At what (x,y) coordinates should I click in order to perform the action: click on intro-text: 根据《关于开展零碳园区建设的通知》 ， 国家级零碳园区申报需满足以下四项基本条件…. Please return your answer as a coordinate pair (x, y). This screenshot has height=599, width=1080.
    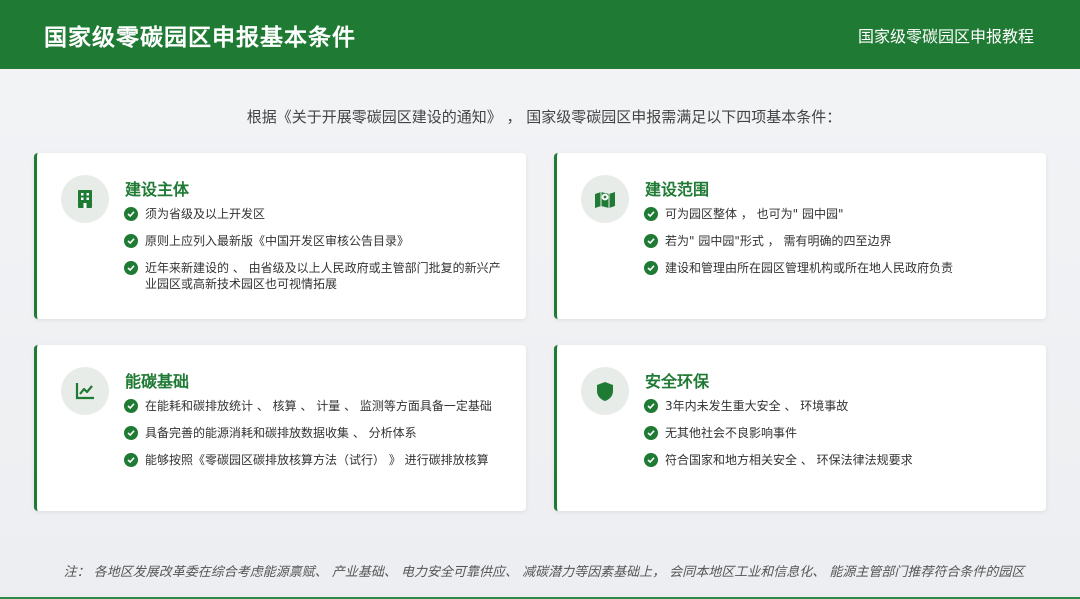
    Looking at the image, I should click on (544, 117).